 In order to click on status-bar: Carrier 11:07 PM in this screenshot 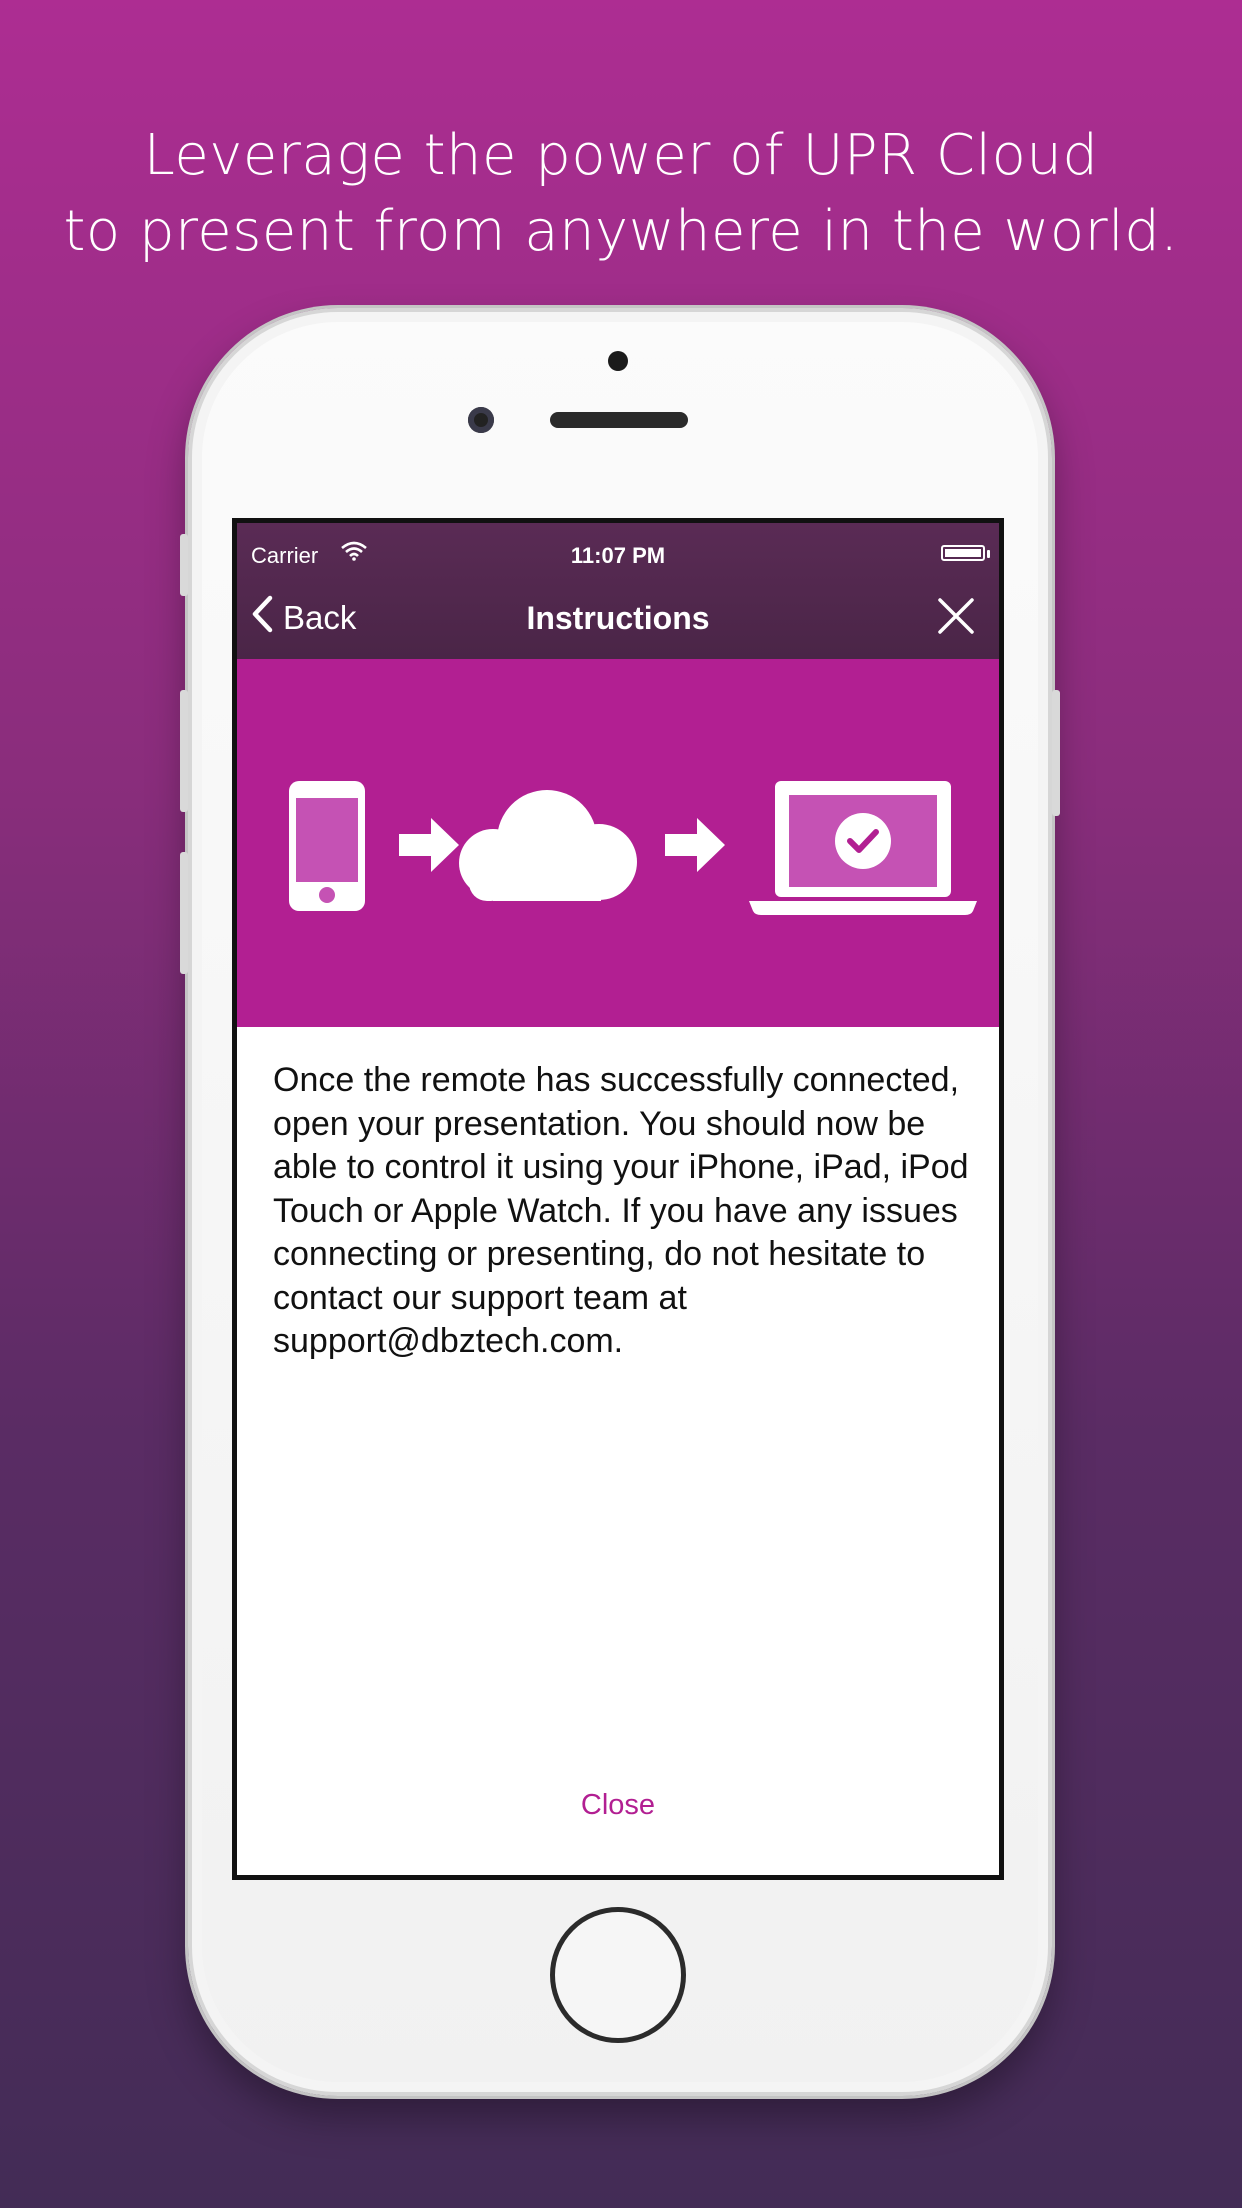, I will do `click(618, 555)`.